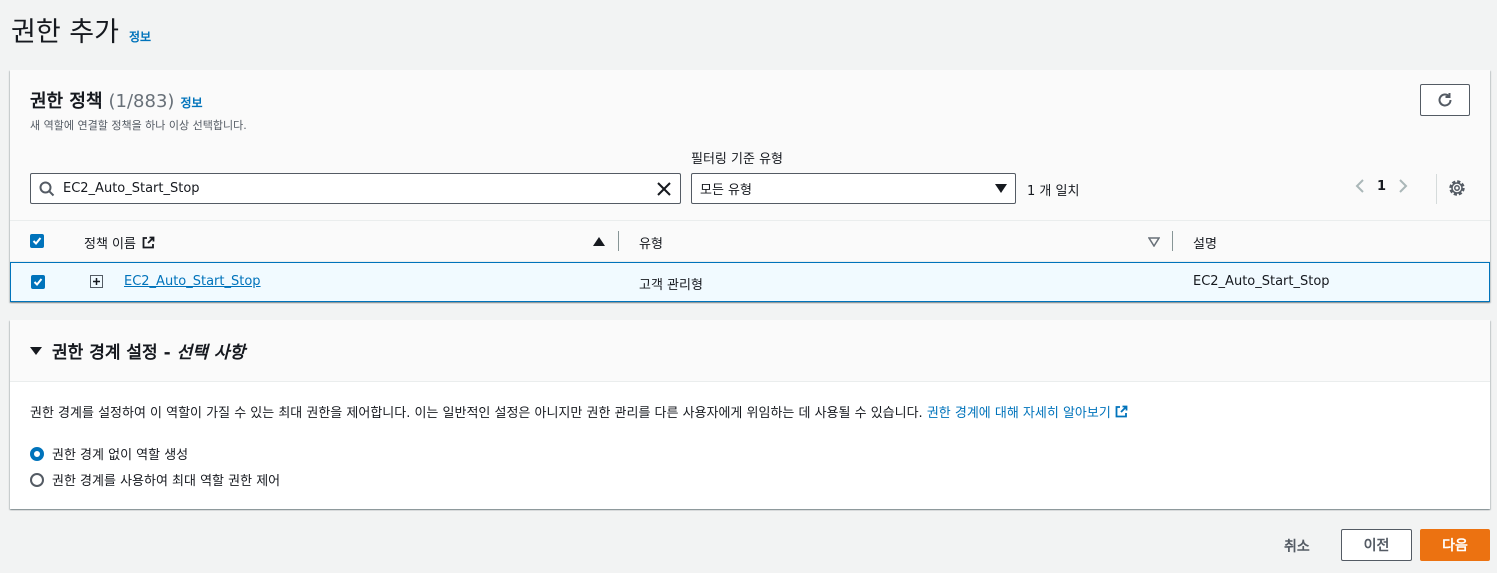  What do you see at coordinates (1403, 186) in the screenshot?
I see `chevron-right-icon` at bounding box center [1403, 186].